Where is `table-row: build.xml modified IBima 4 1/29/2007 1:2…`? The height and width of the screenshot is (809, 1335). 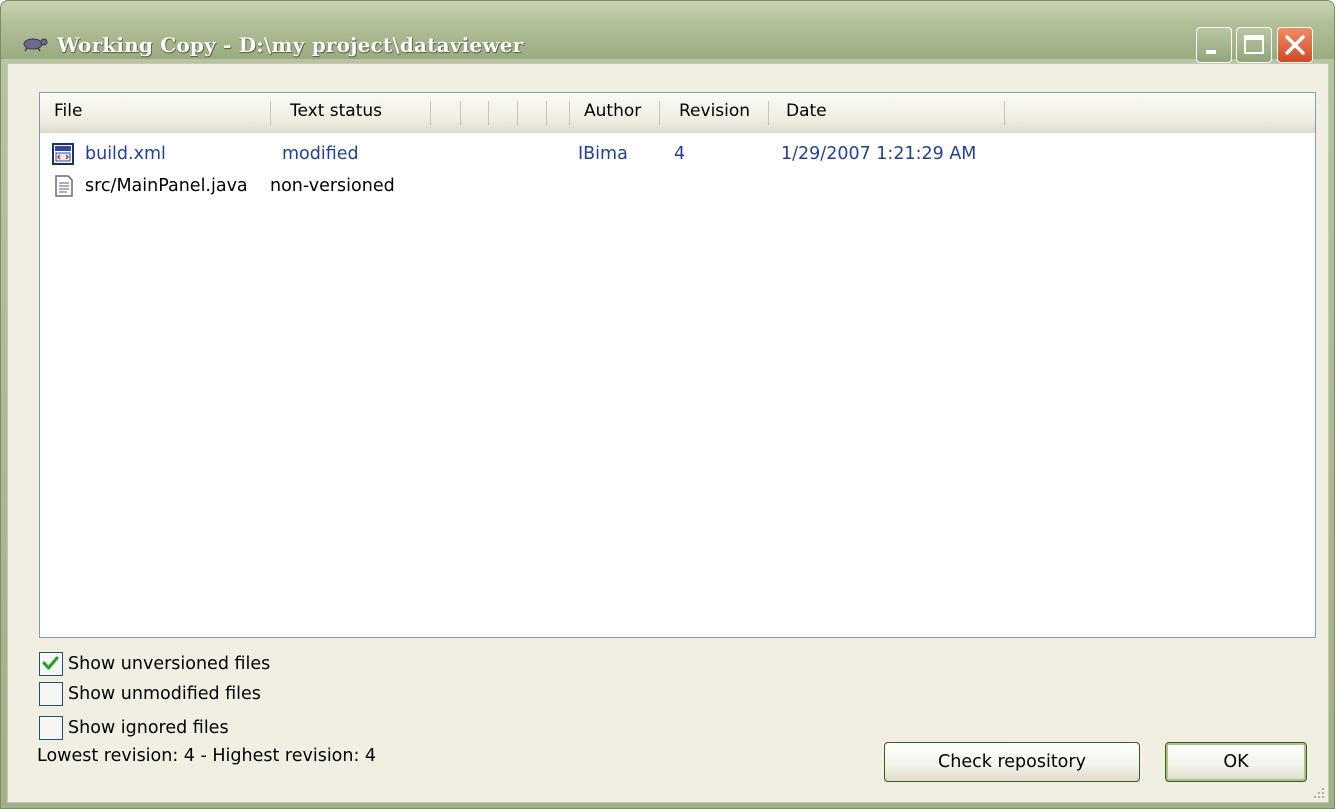
table-row: build.xml modified IBima 4 1/29/2007 1:2… is located at coordinates (677, 154).